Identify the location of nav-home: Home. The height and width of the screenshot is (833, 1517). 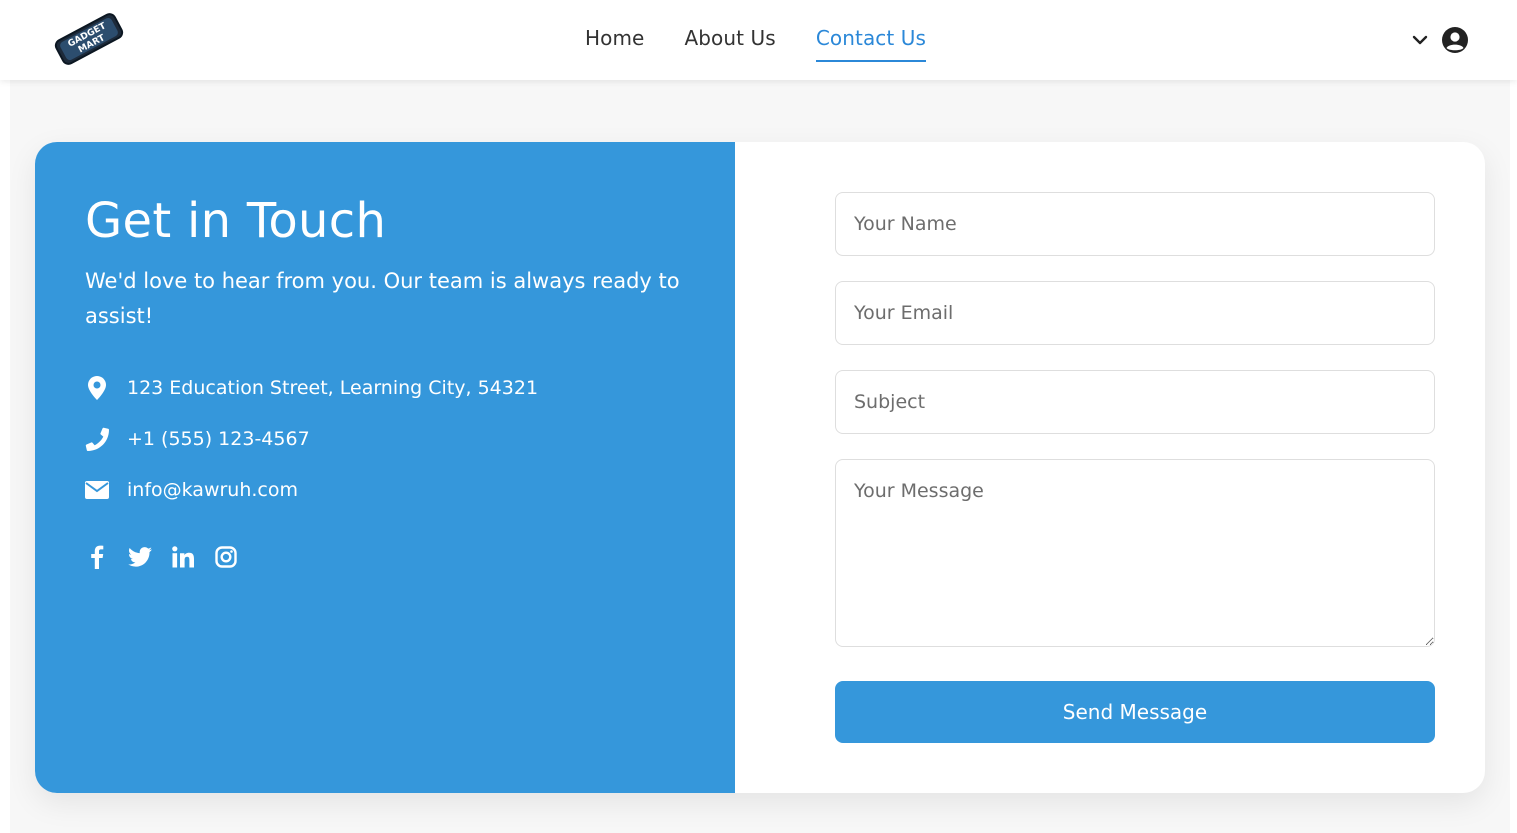
(614, 31).